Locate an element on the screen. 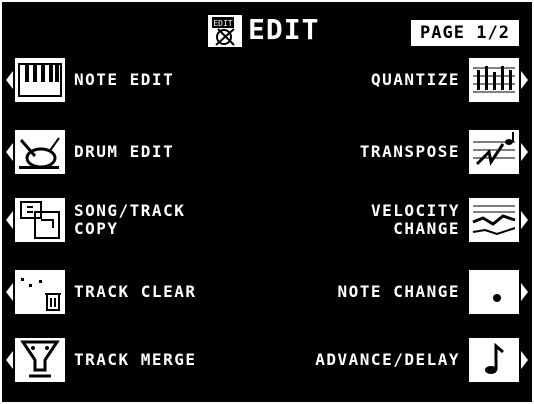  edit-icon-text: EDIT is located at coordinates (222, 23).